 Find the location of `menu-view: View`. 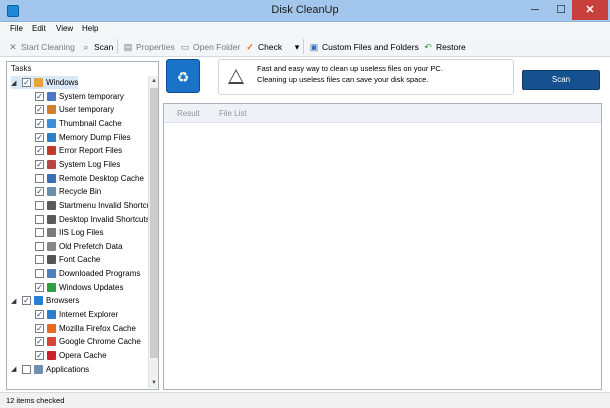

menu-view: View is located at coordinates (64, 28).